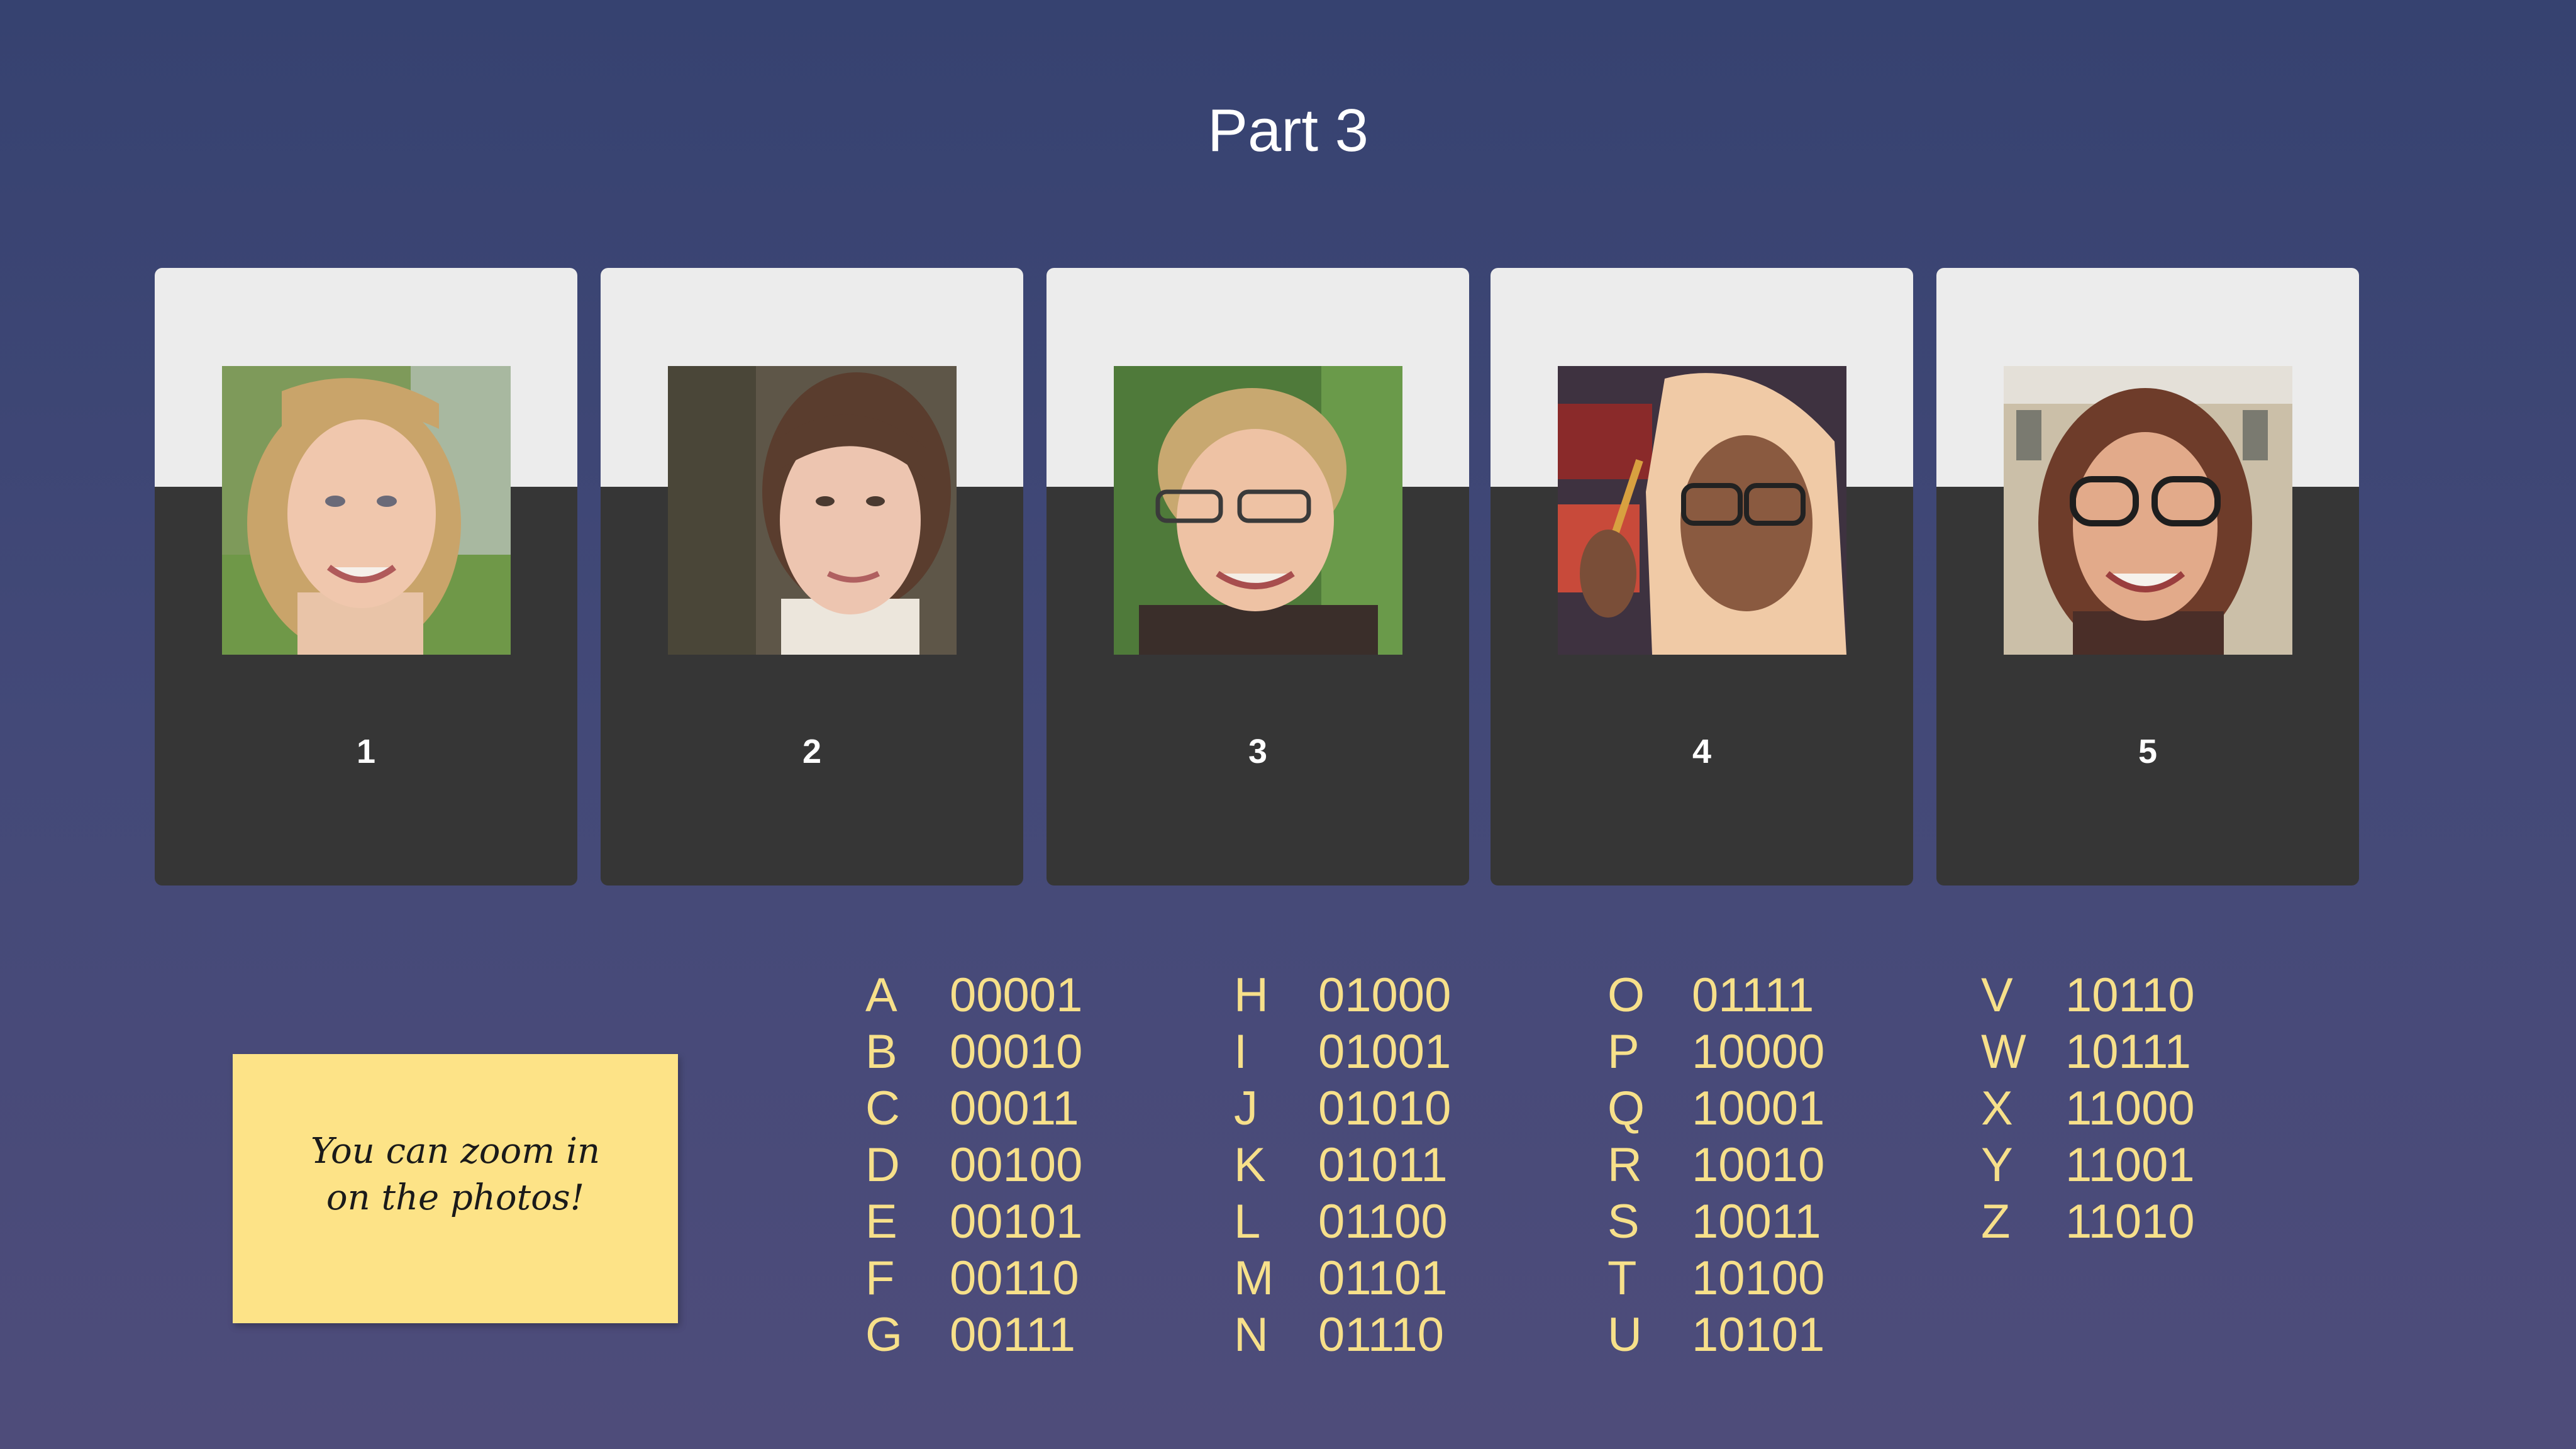 This screenshot has height=1449, width=2576. What do you see at coordinates (1758, 1165) in the screenshot?
I see `code-value: 10010` at bounding box center [1758, 1165].